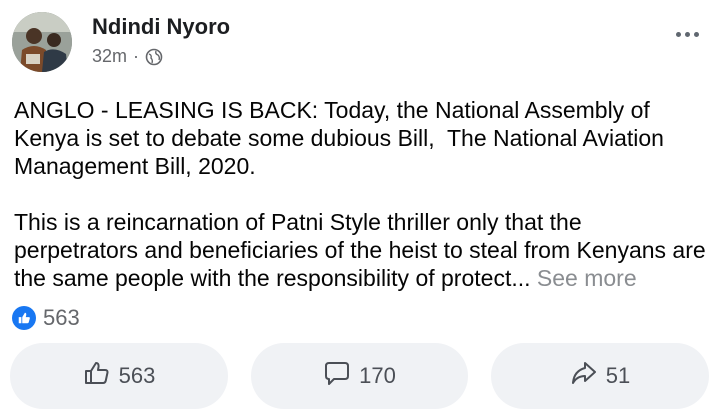 This screenshot has width=720, height=415. Describe the element at coordinates (61, 317) in the screenshot. I see `reaction-count: 563` at that location.